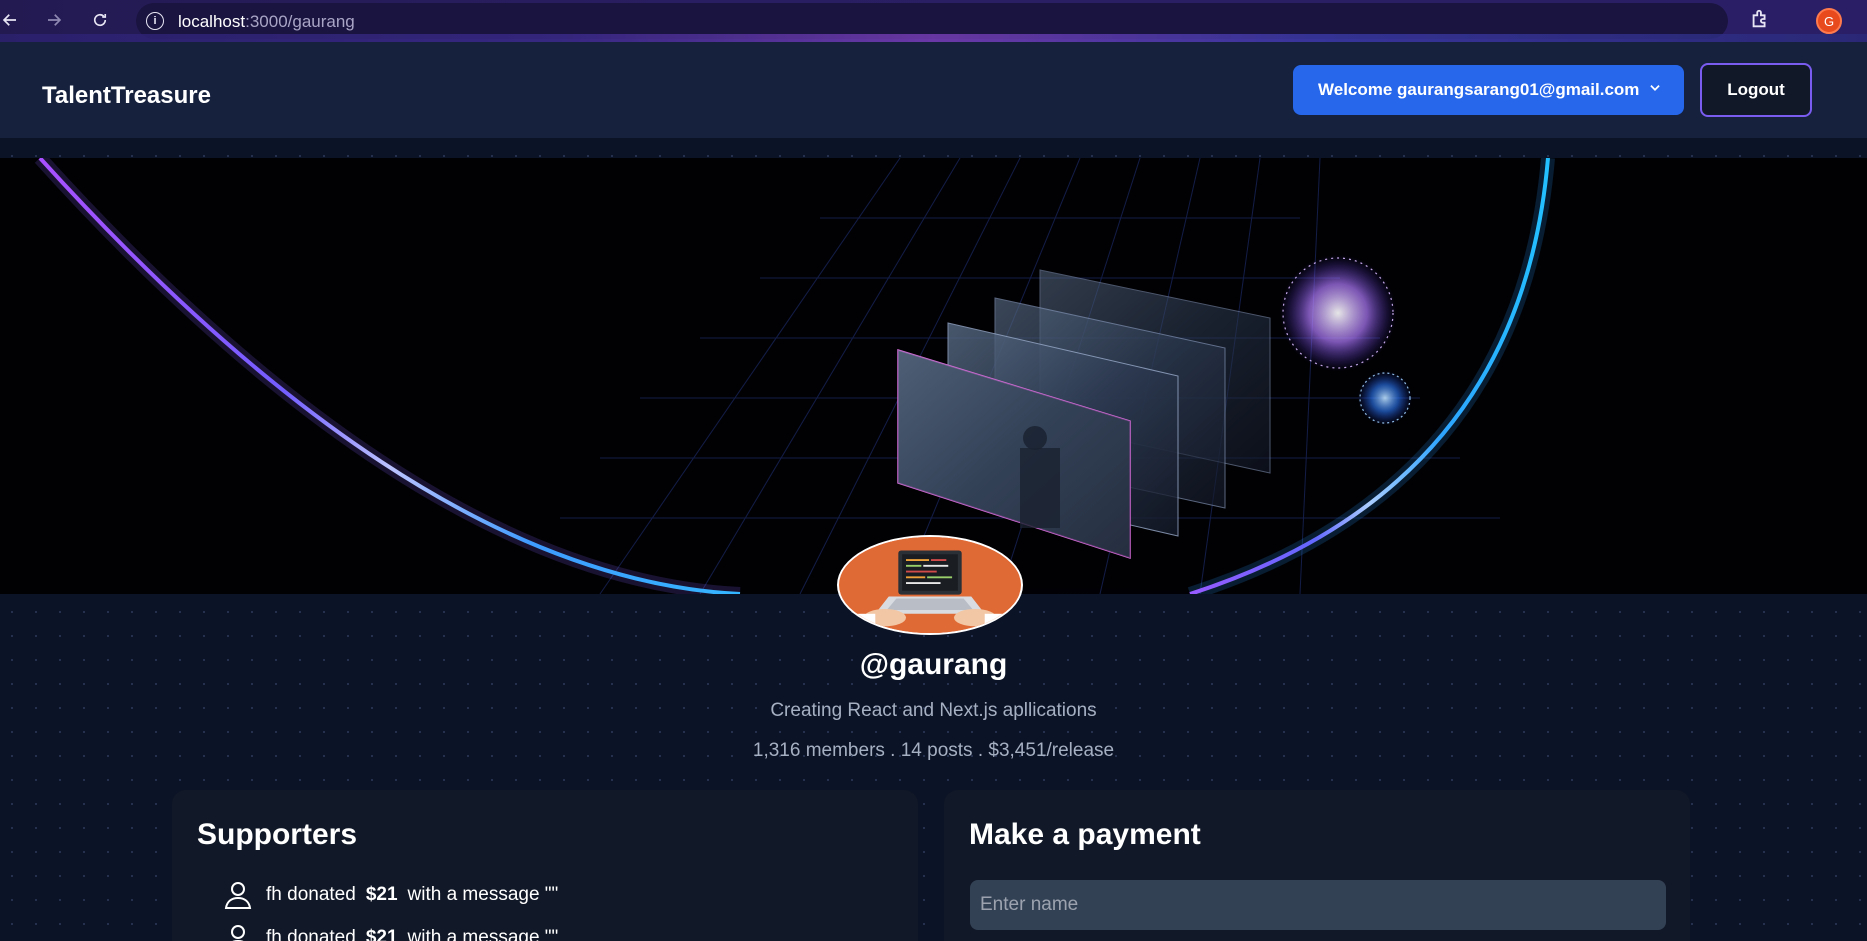  I want to click on forward-arrow-icon, so click(54, 20).